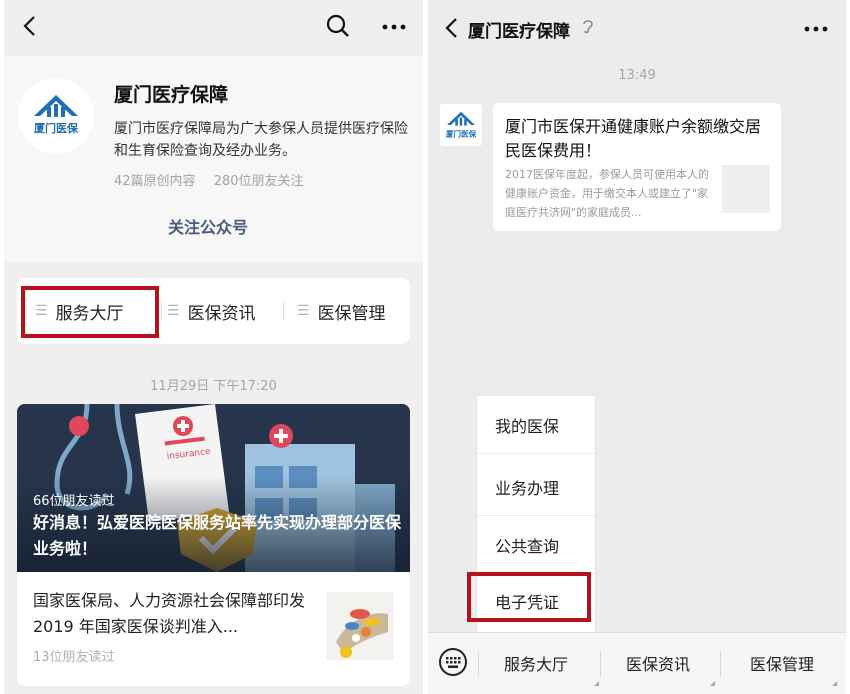 The image size is (850, 694). Describe the element at coordinates (74, 657) in the screenshot. I see `sub-article-read-count: 13位朋友读过` at that location.